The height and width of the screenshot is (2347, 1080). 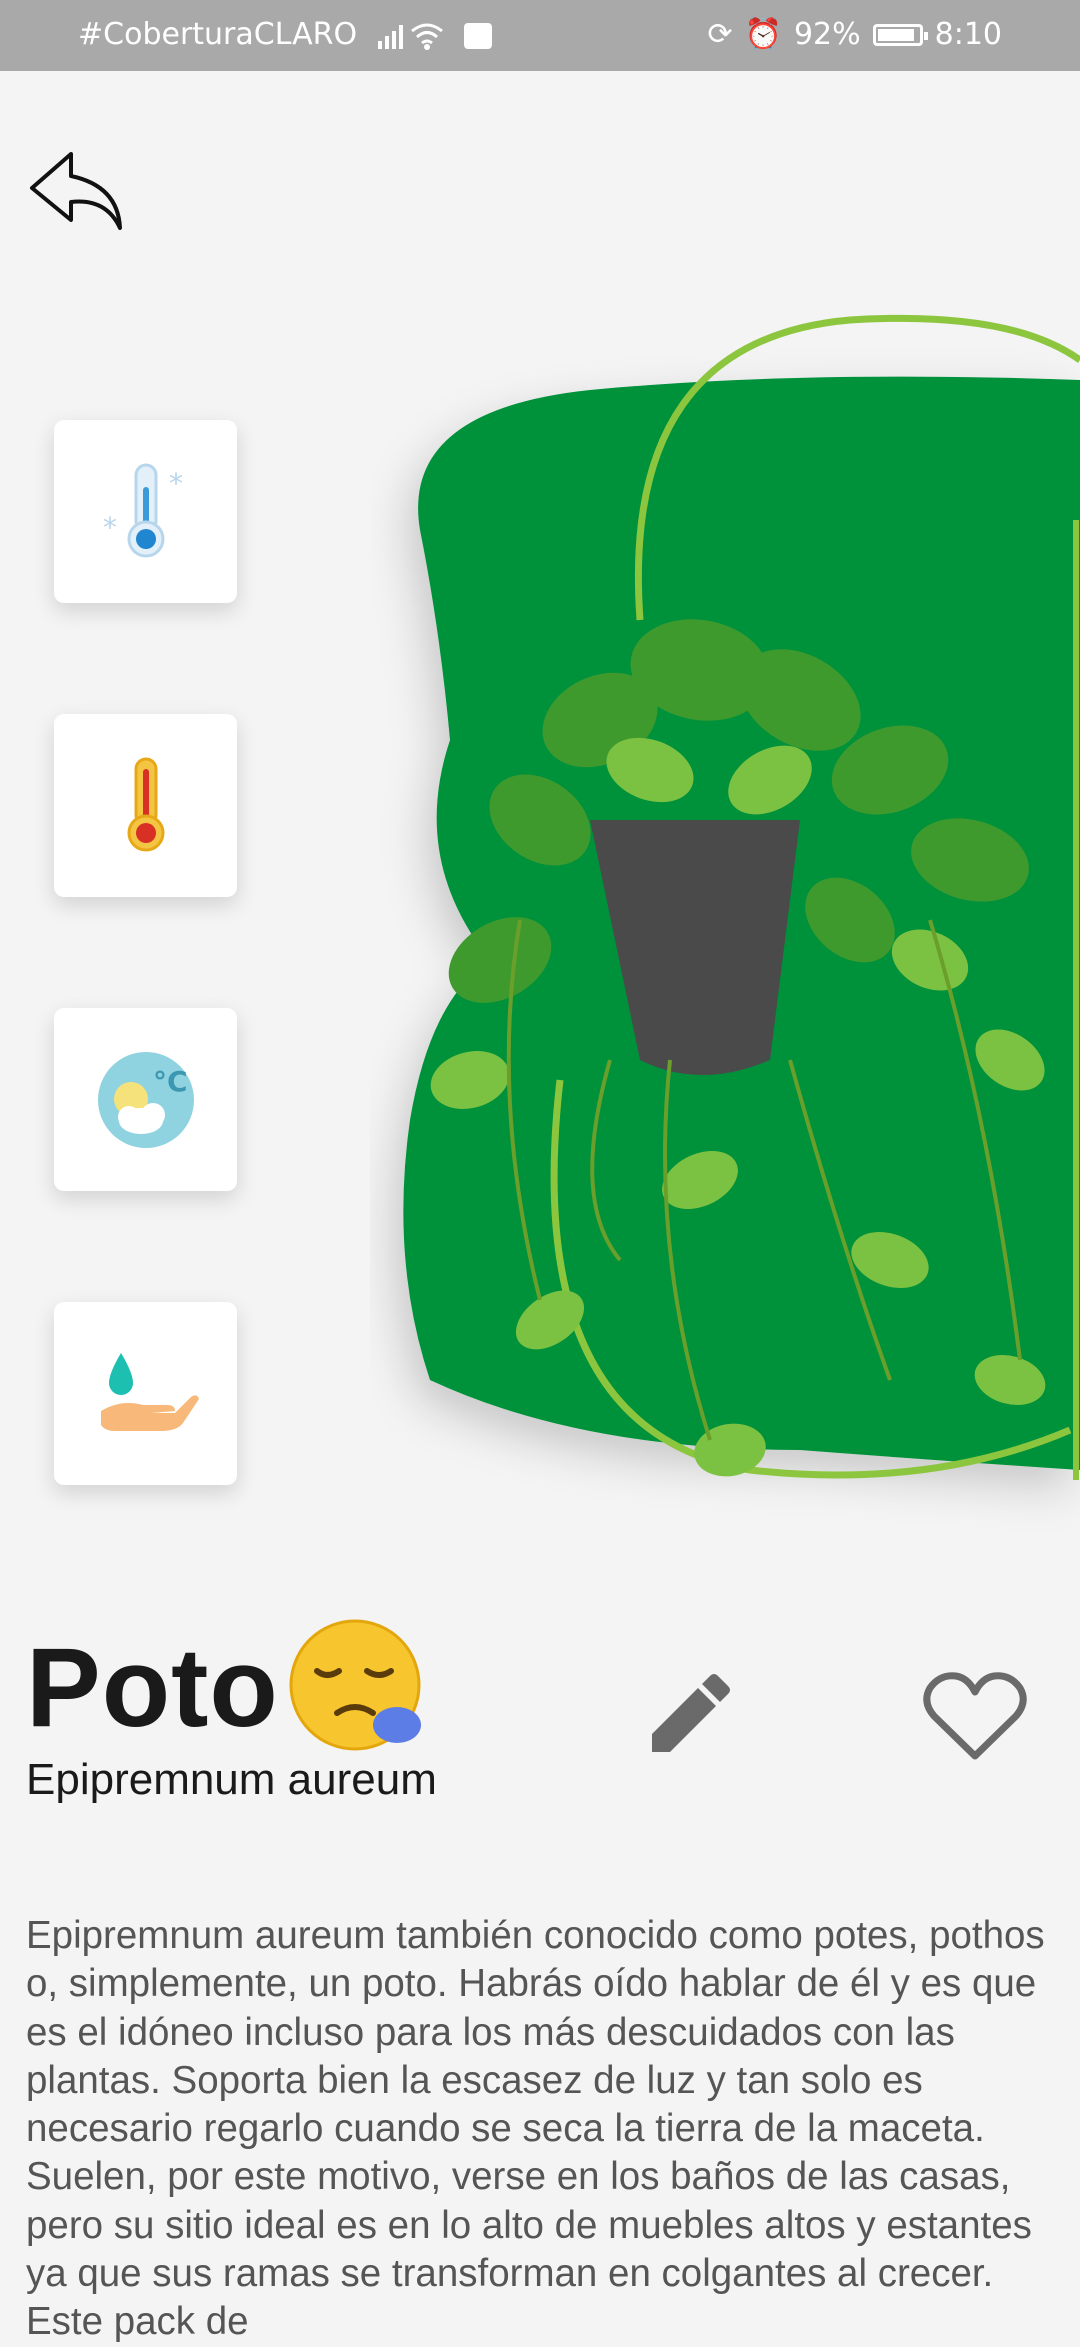 What do you see at coordinates (218, 34) in the screenshot?
I see `carrier-label: #CoberturaCLARO` at bounding box center [218, 34].